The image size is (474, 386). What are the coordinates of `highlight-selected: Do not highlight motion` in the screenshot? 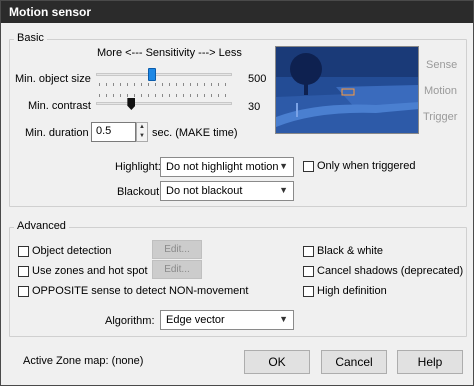 It's located at (222, 167).